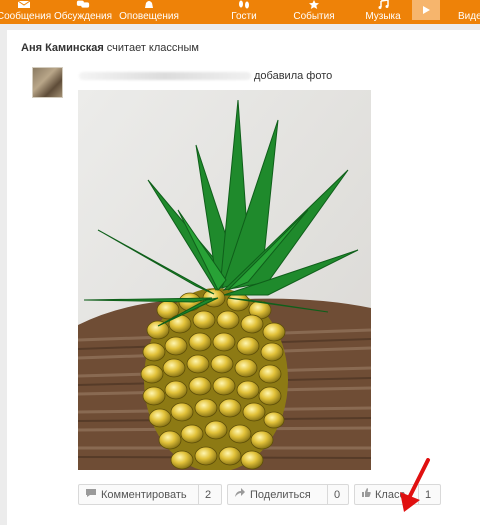  I want to click on nav-item-guests: Гости, so click(244, 12).